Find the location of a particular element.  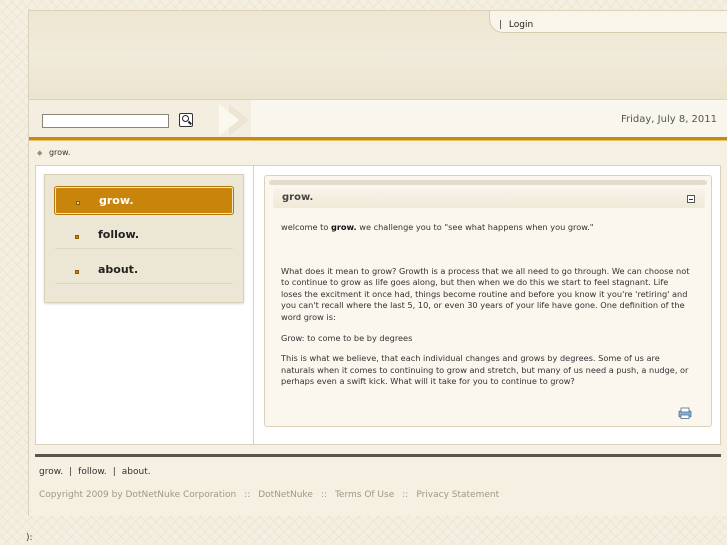

privacy-link: Privacy Statement is located at coordinates (457, 495).